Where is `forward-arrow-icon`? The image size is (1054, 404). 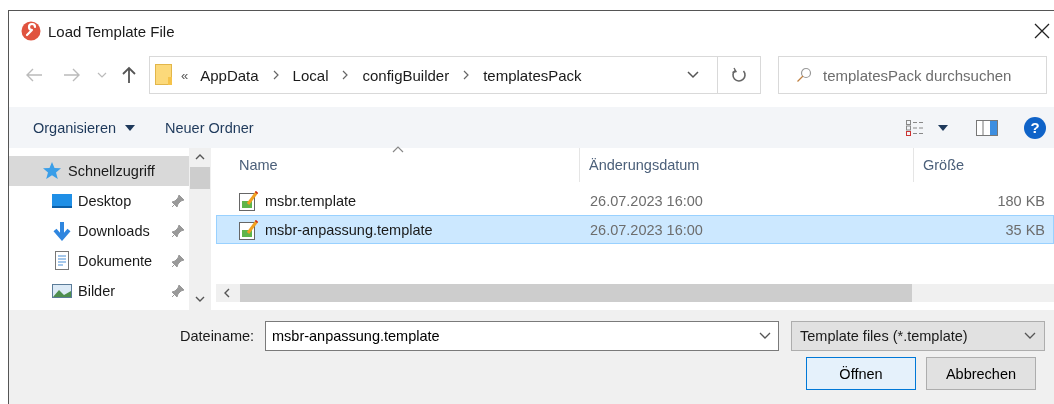 forward-arrow-icon is located at coordinates (72, 75).